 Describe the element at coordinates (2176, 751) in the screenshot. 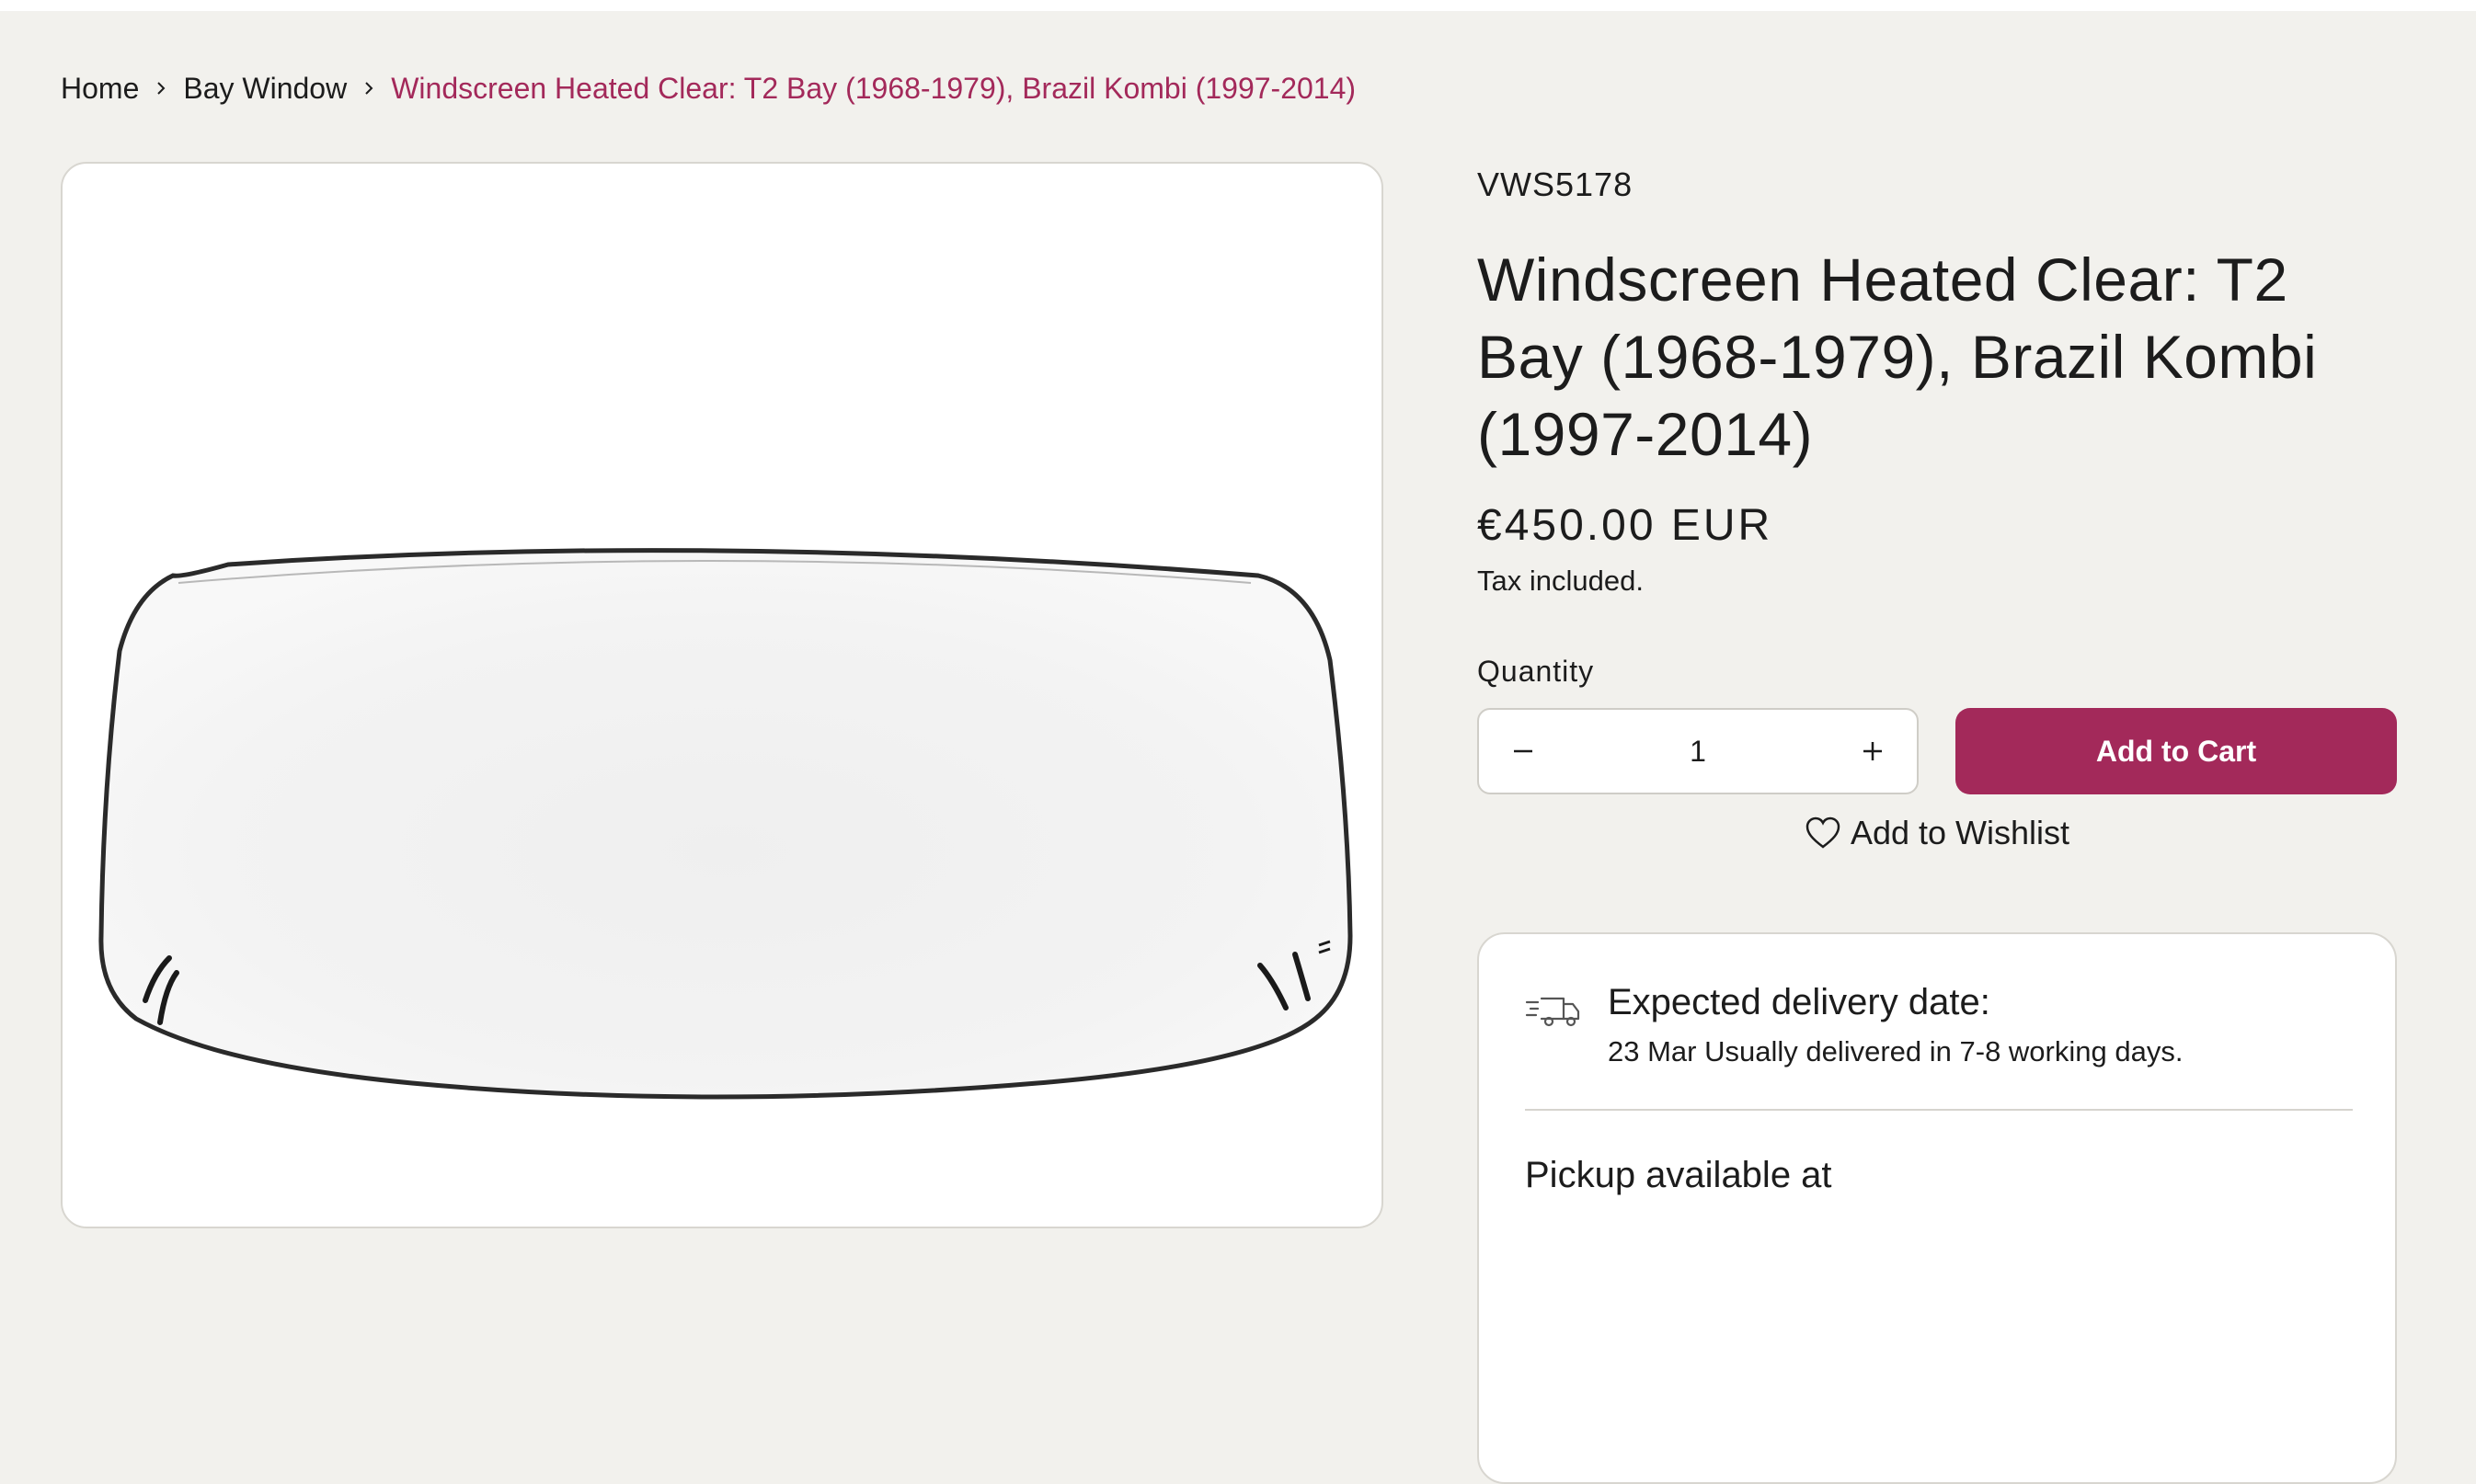

I see `add-to-cart-button: Add to Cart` at that location.